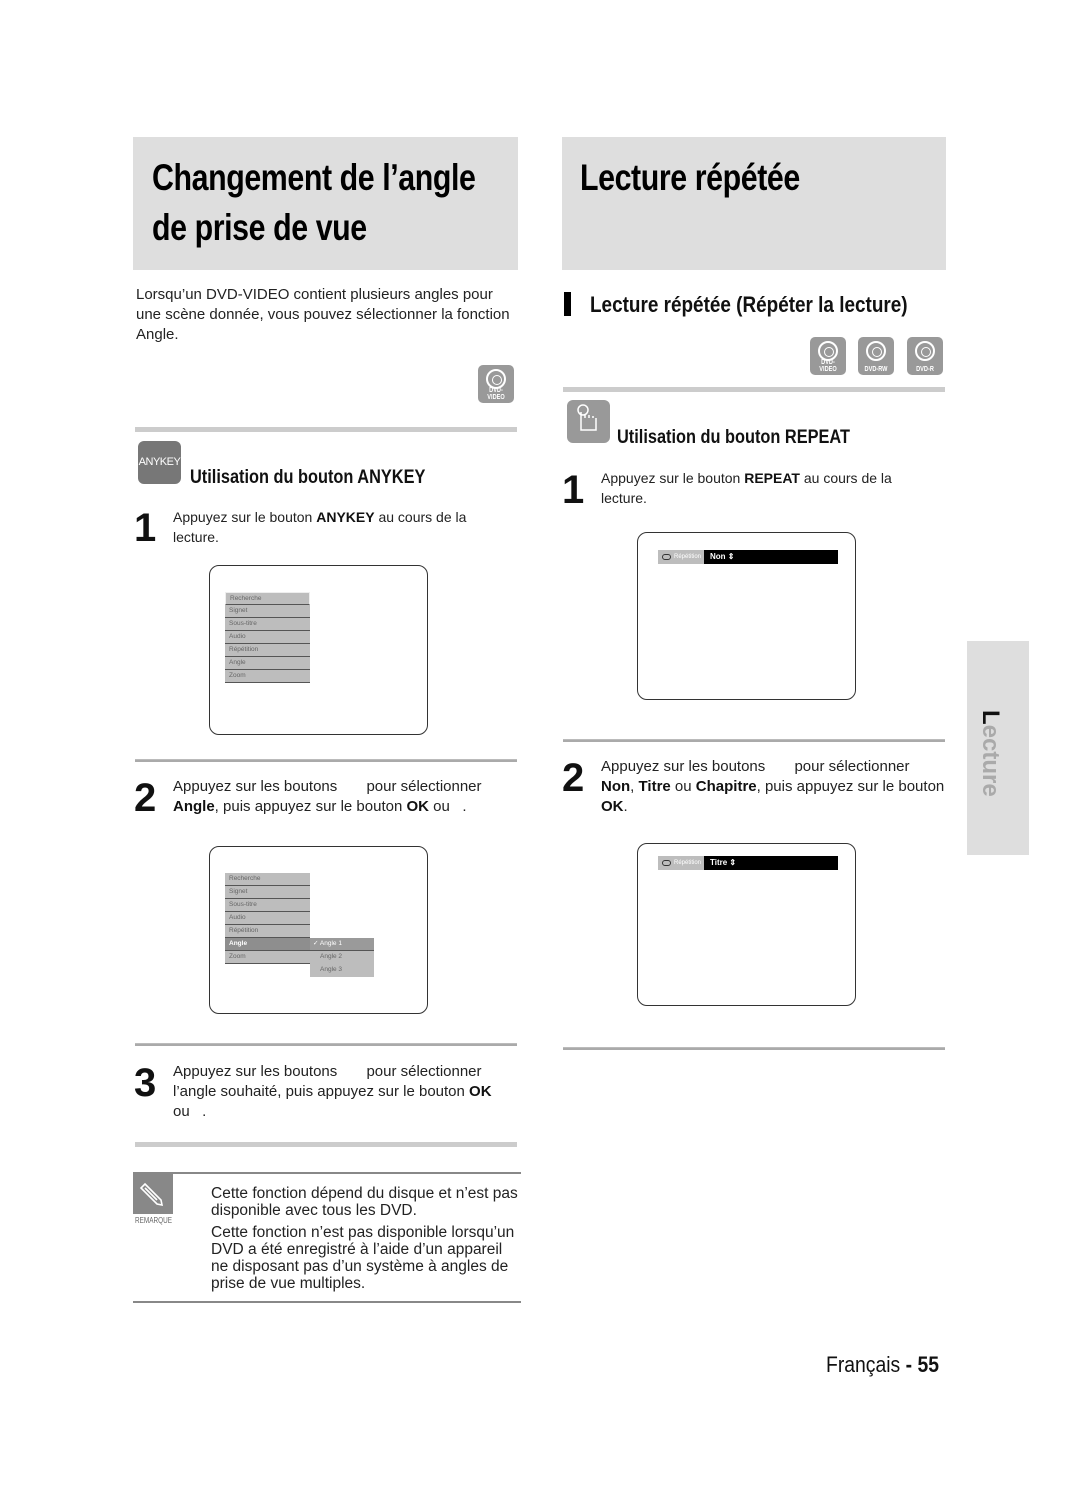 Image resolution: width=1080 pixels, height=1487 pixels. What do you see at coordinates (153, 1220) in the screenshot?
I see `note-label: REMARQUE` at bounding box center [153, 1220].